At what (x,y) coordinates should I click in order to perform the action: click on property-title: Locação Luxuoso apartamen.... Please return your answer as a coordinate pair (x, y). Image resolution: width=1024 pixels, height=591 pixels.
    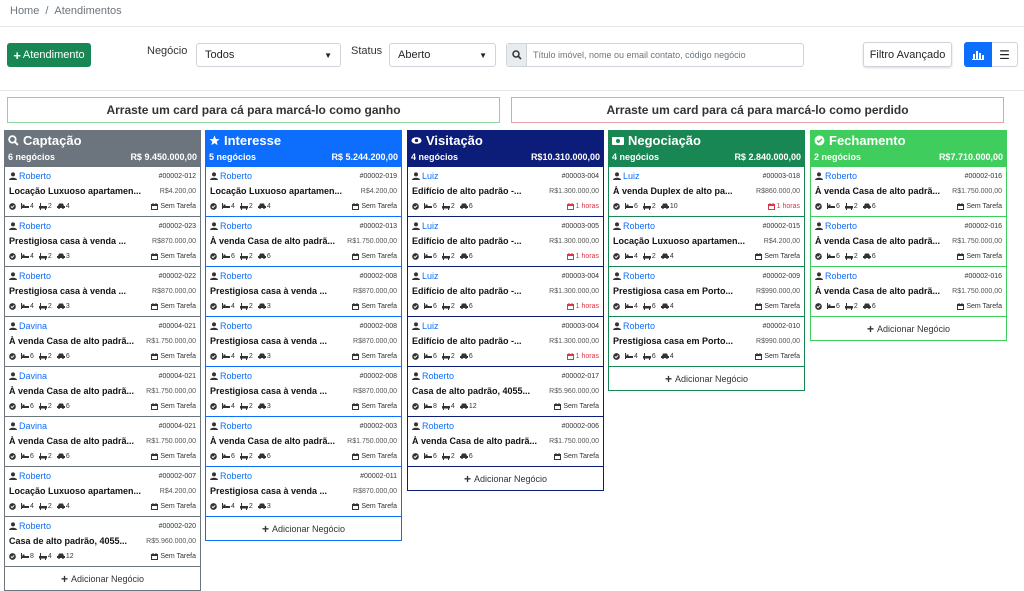
    Looking at the image, I should click on (75, 191).